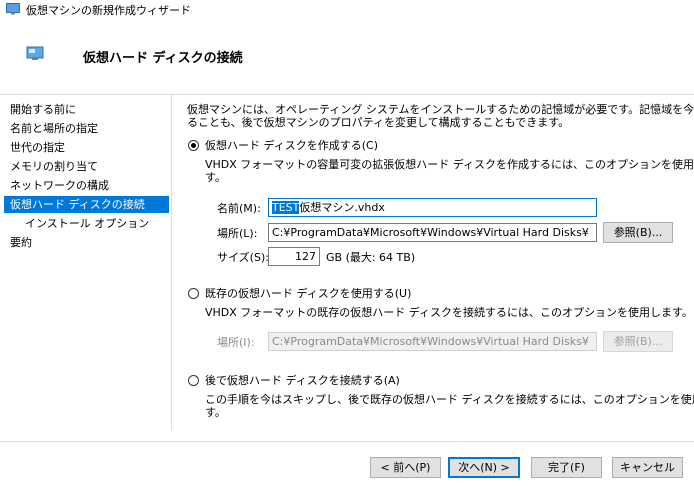  What do you see at coordinates (86, 223) in the screenshot?
I see `step-installation-options: インストール オプション` at bounding box center [86, 223].